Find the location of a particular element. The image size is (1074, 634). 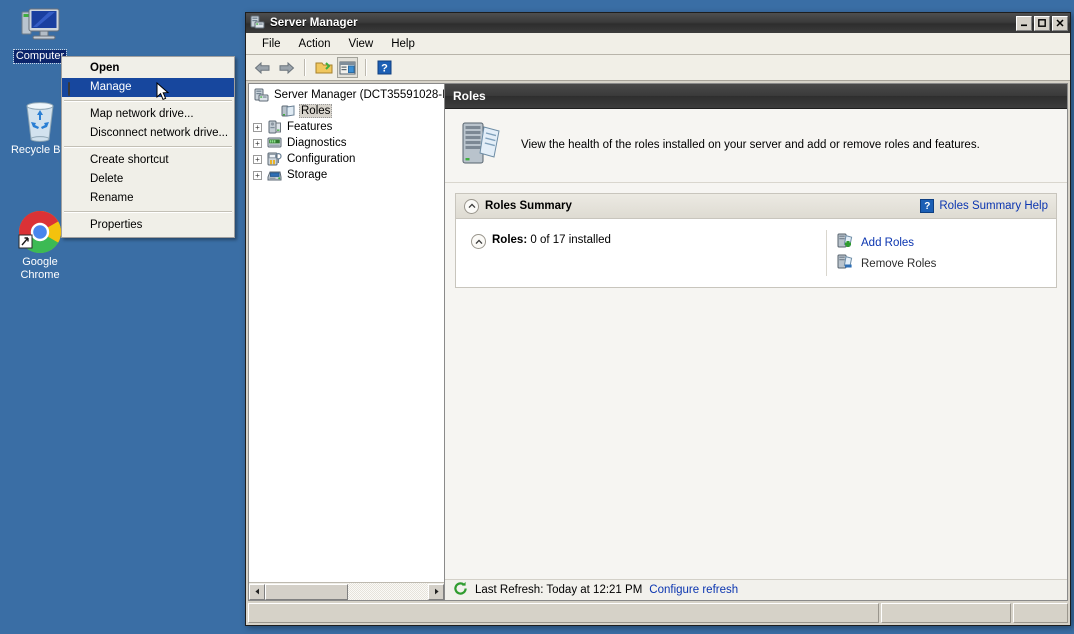

menu-view: View is located at coordinates (361, 44).